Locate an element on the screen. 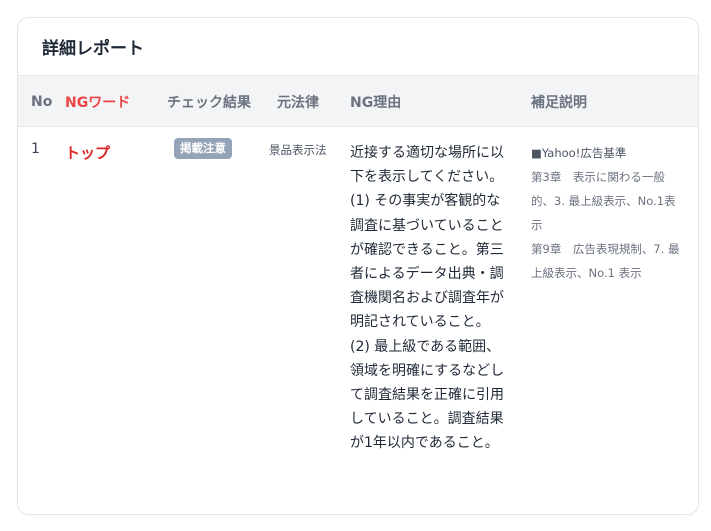 The height and width of the screenshot is (531, 711). row-no: 1 is located at coordinates (35, 149).